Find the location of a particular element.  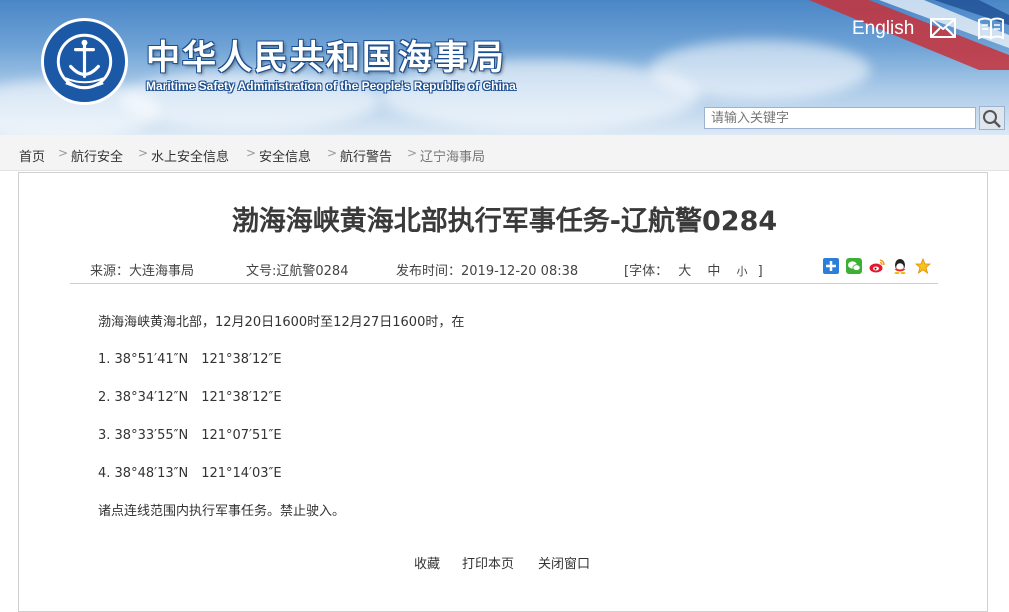

book-icon is located at coordinates (991, 28).